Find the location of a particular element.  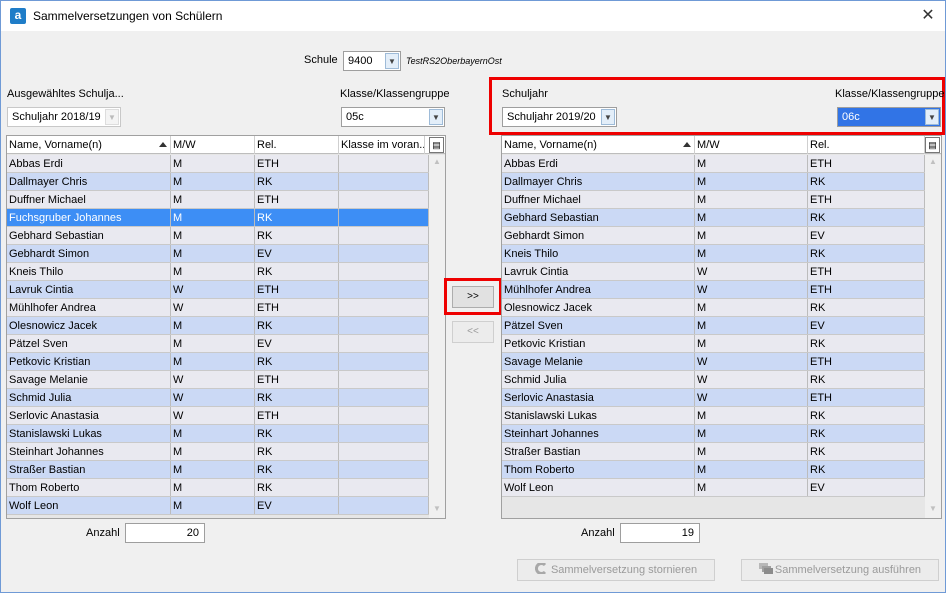

table-cell: Dallmayer Chris is located at coordinates (598, 181).